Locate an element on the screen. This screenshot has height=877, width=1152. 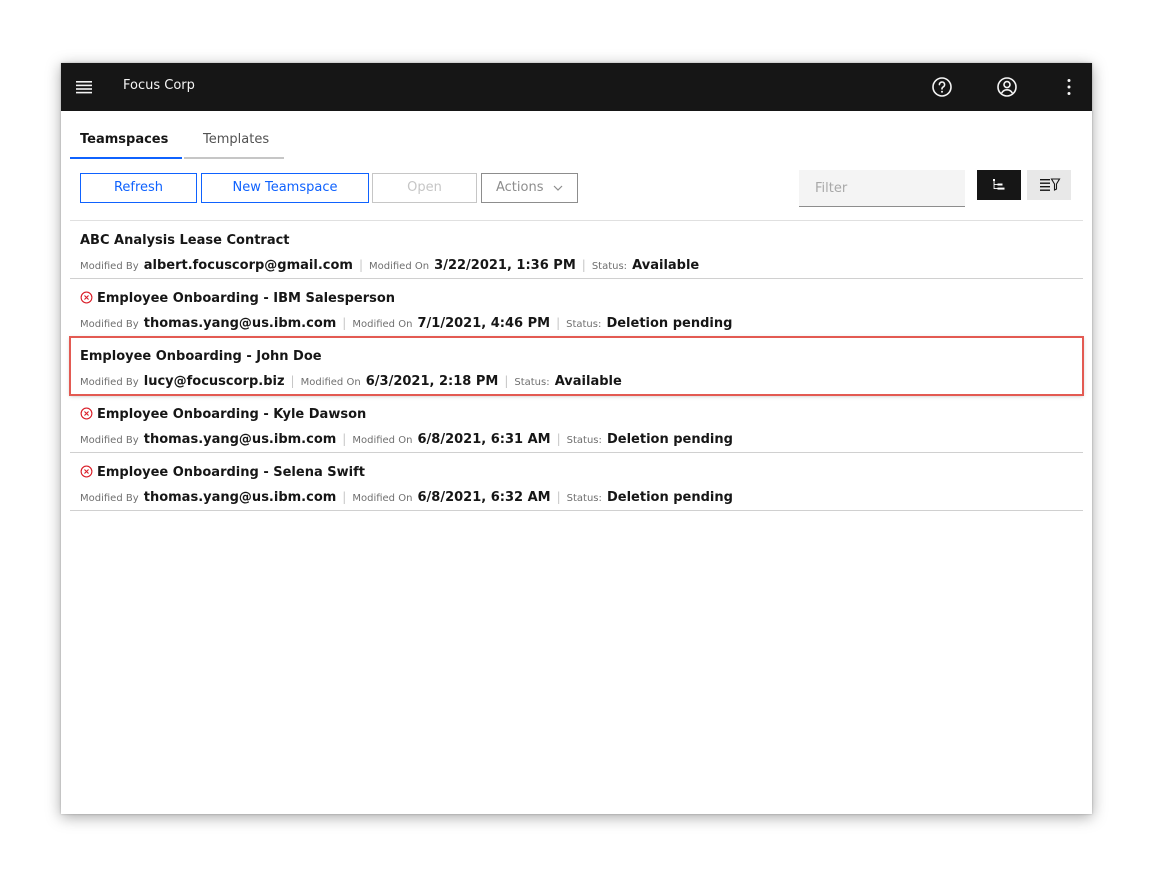
teamspace-name: Employee Onboarding - John Doe is located at coordinates (201, 356).